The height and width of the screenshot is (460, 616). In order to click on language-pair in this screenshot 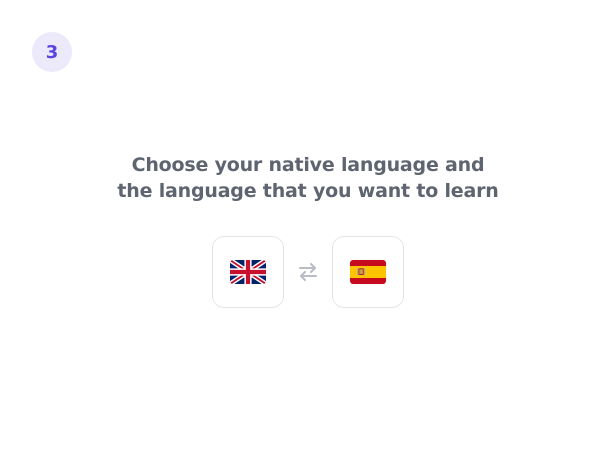, I will do `click(308, 272)`.